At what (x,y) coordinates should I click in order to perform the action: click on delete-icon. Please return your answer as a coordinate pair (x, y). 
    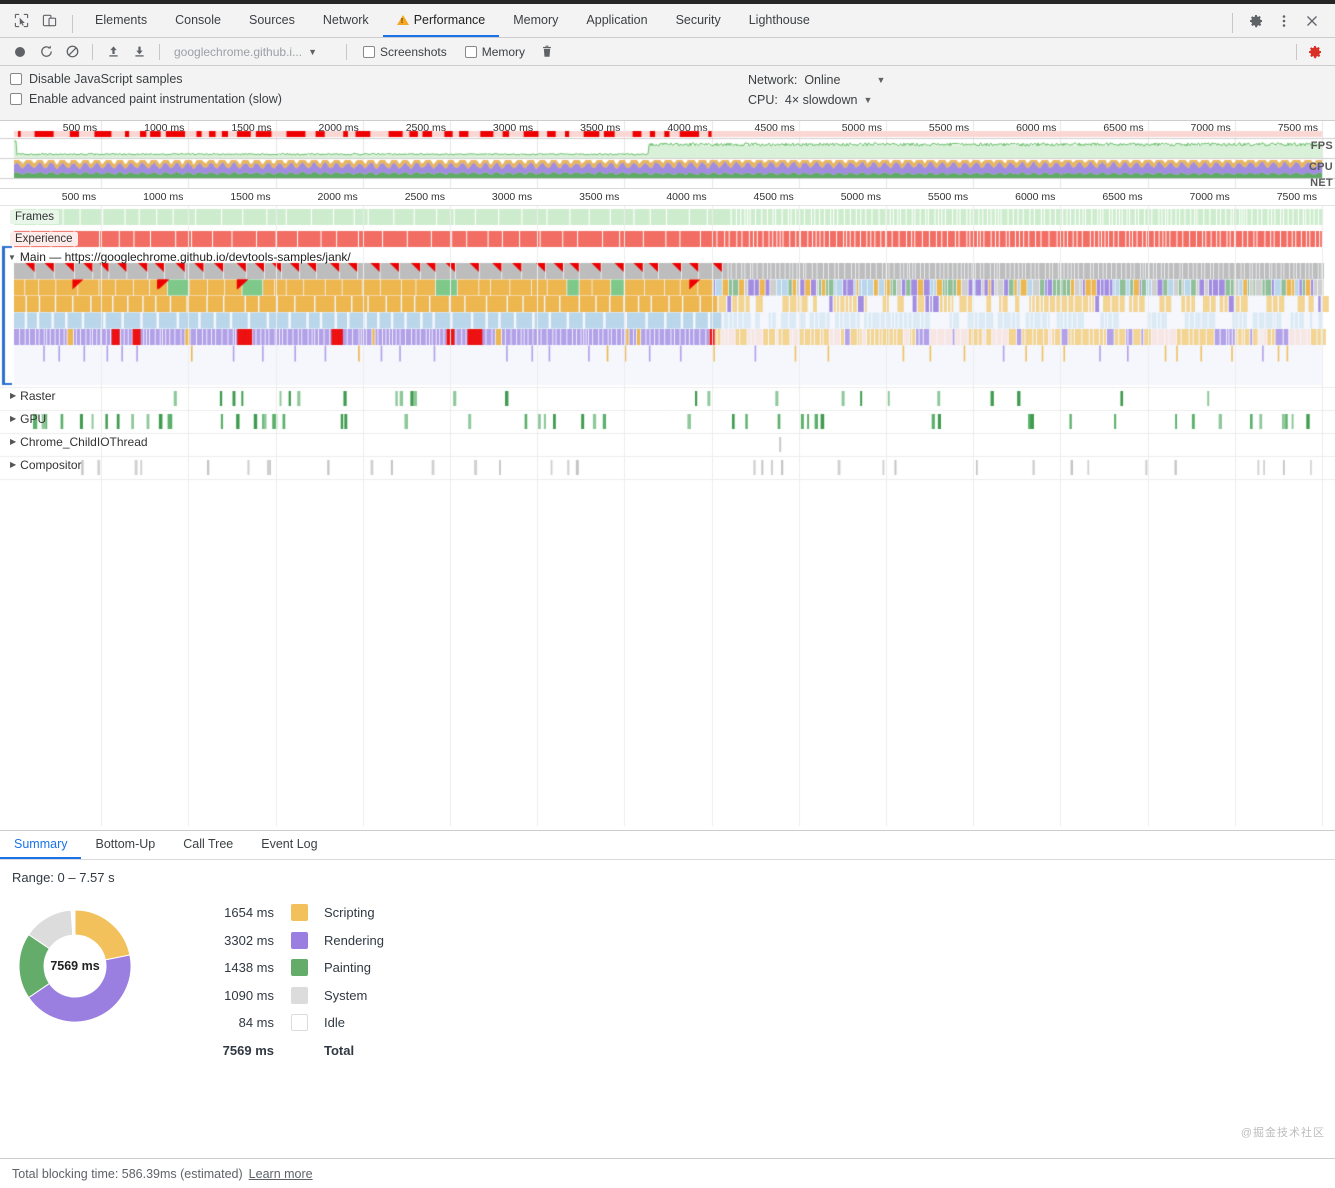
    Looking at the image, I should click on (547, 52).